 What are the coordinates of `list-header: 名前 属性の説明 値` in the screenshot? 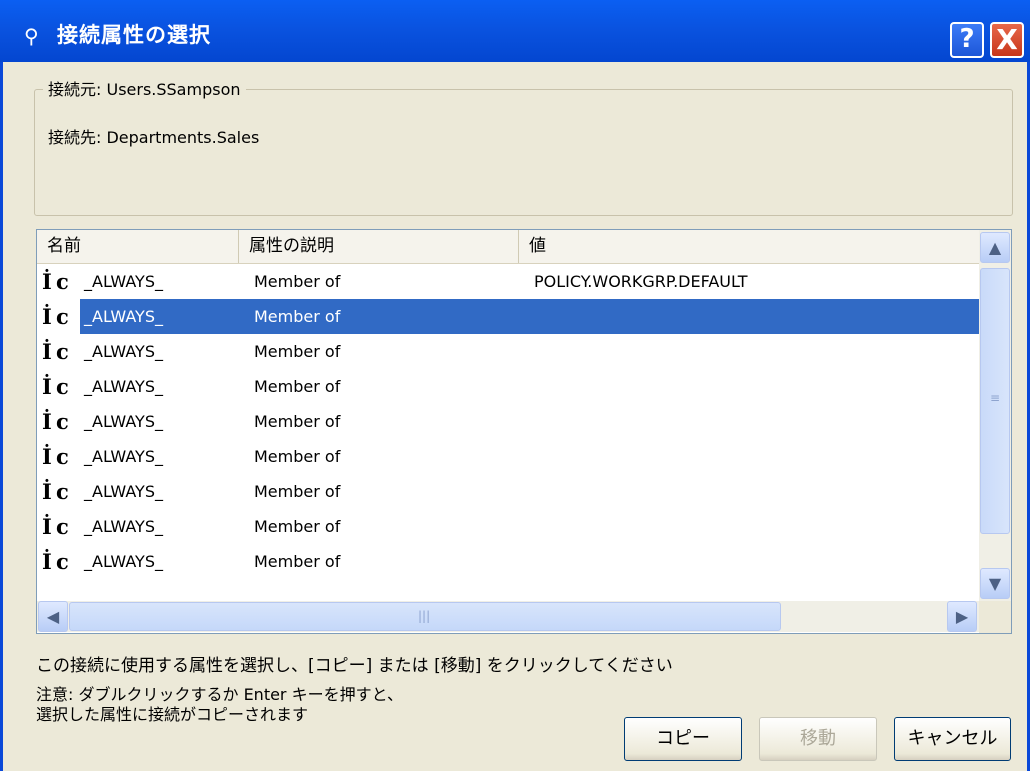 It's located at (508, 247).